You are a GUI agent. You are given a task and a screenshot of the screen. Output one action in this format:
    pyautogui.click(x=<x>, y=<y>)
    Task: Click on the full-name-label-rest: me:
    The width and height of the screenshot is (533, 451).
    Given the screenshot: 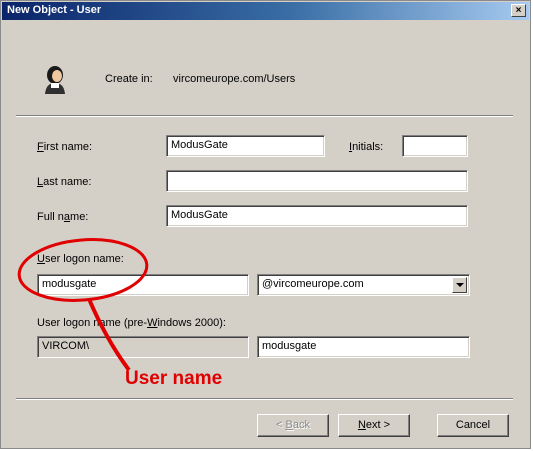 What is the action you would take?
    pyautogui.click(x=79, y=217)
    